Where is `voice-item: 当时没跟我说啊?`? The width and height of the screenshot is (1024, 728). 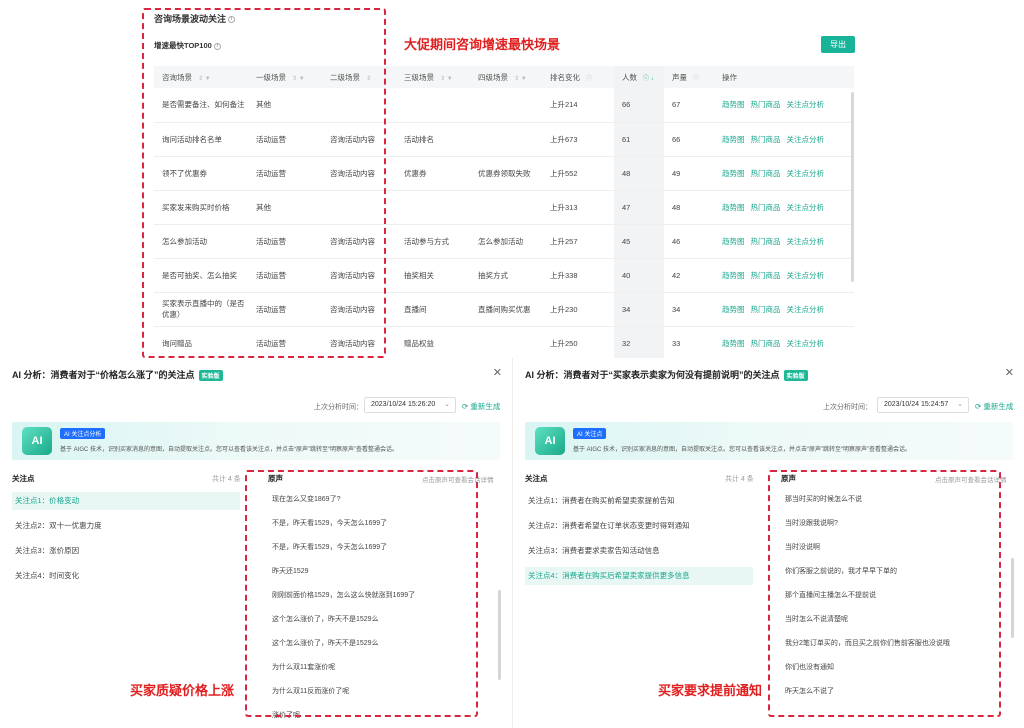 voice-item: 当时没跟我说啊? is located at coordinates (811, 523).